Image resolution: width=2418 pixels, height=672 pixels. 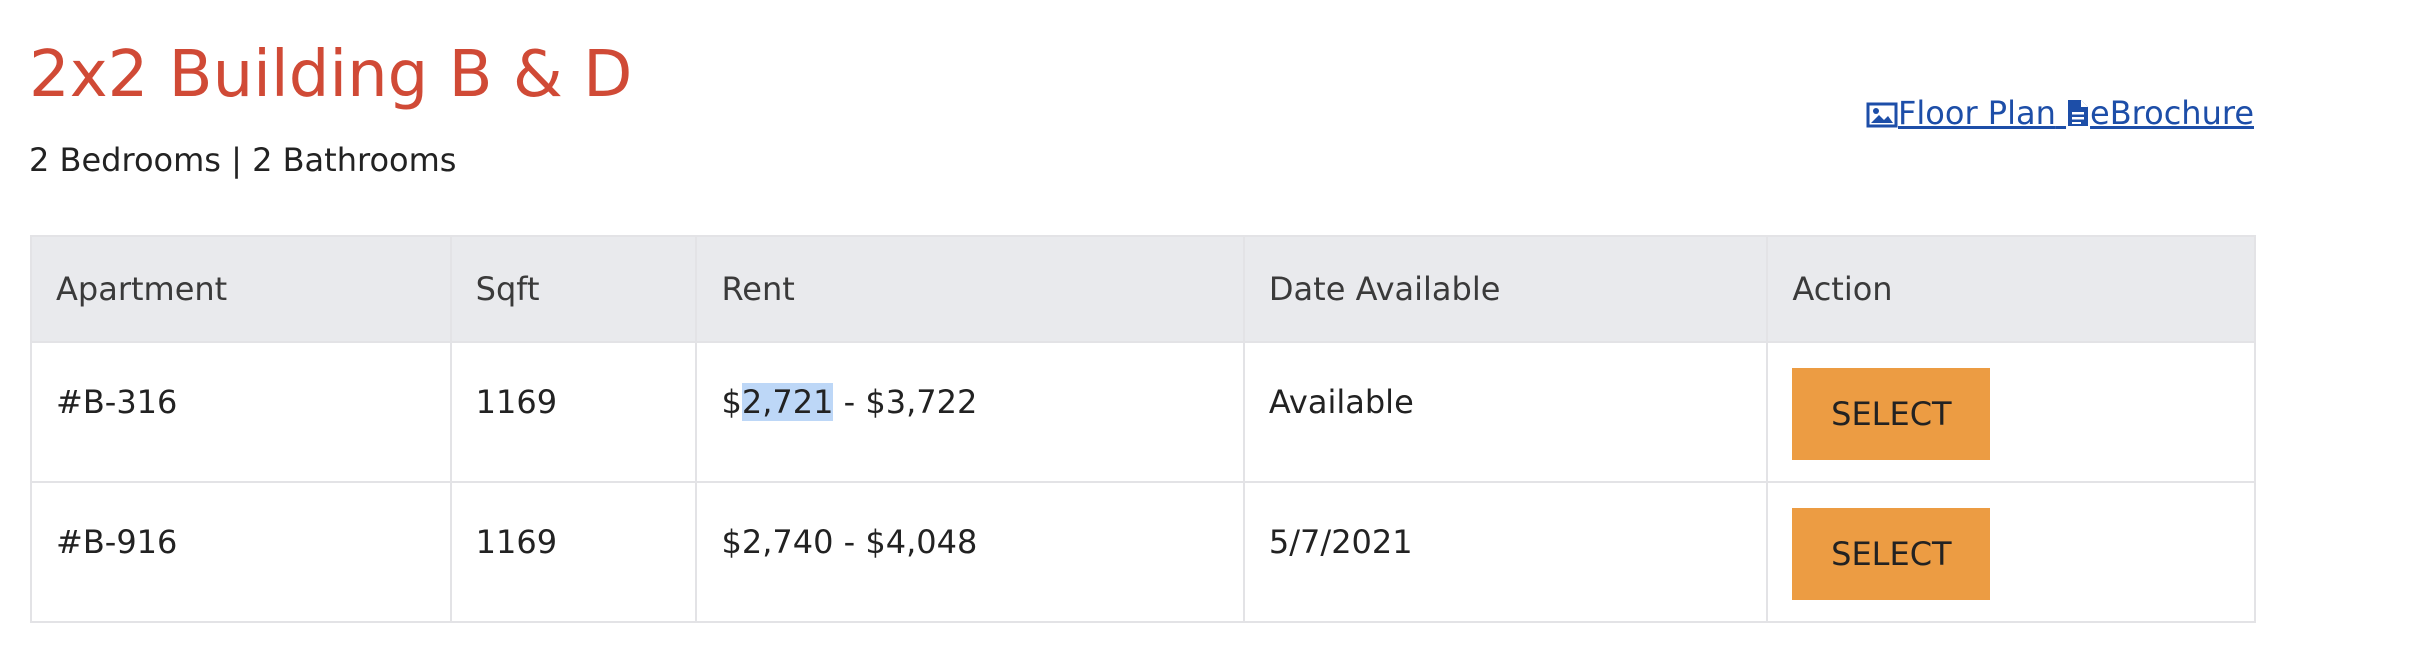 I want to click on plan-links: Floor Plan eBrochure, so click(x=2060, y=113).